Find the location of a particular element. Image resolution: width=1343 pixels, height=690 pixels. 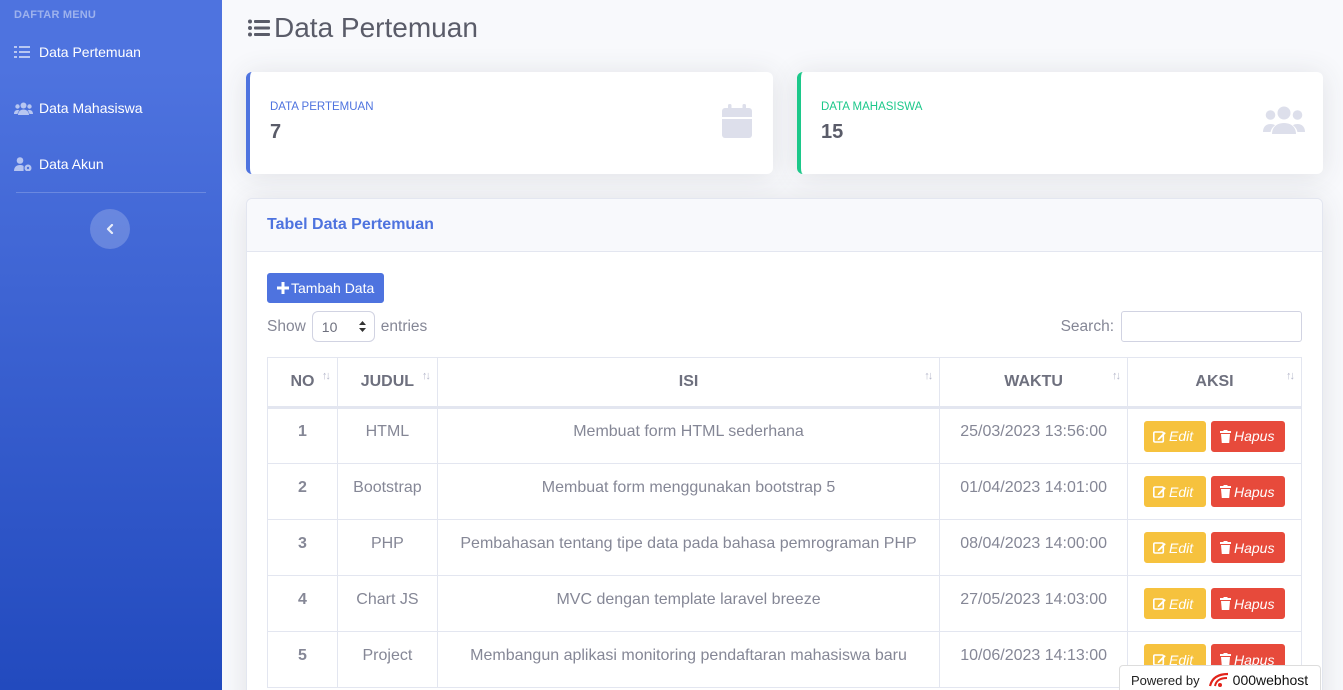

sidebar-divider is located at coordinates (111, 192).